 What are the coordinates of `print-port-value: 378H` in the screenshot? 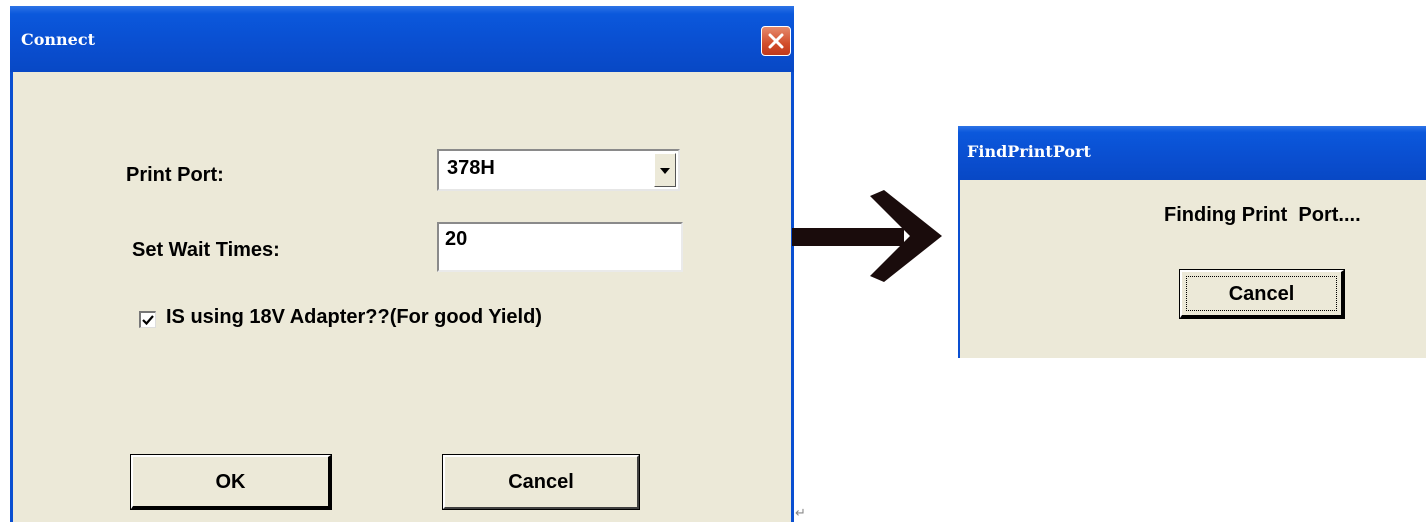 It's located at (471, 168).